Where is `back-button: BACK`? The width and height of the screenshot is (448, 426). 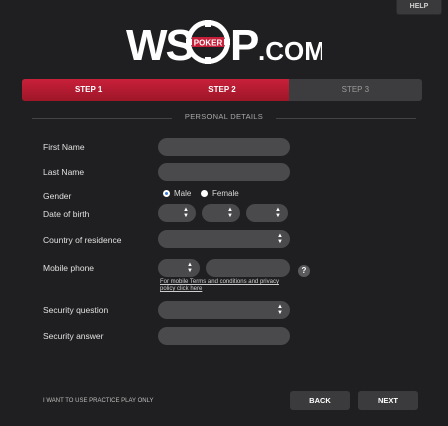
back-button: BACK is located at coordinates (320, 400).